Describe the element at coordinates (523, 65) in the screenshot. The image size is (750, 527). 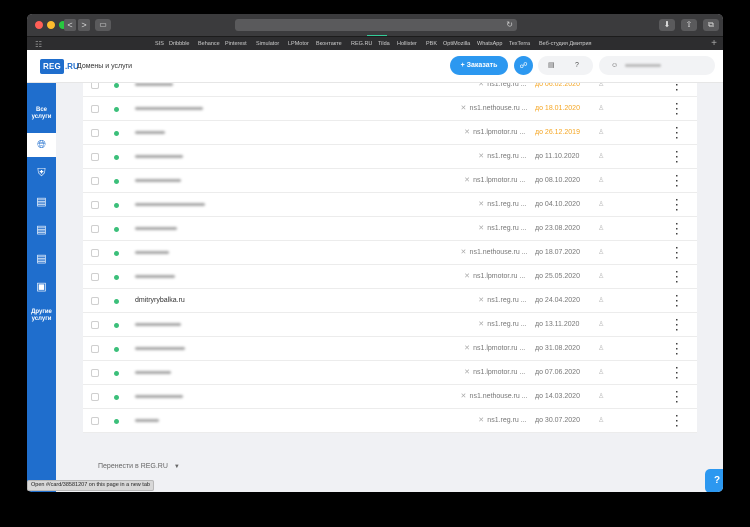
I see `cart-icon: ☍` at that location.